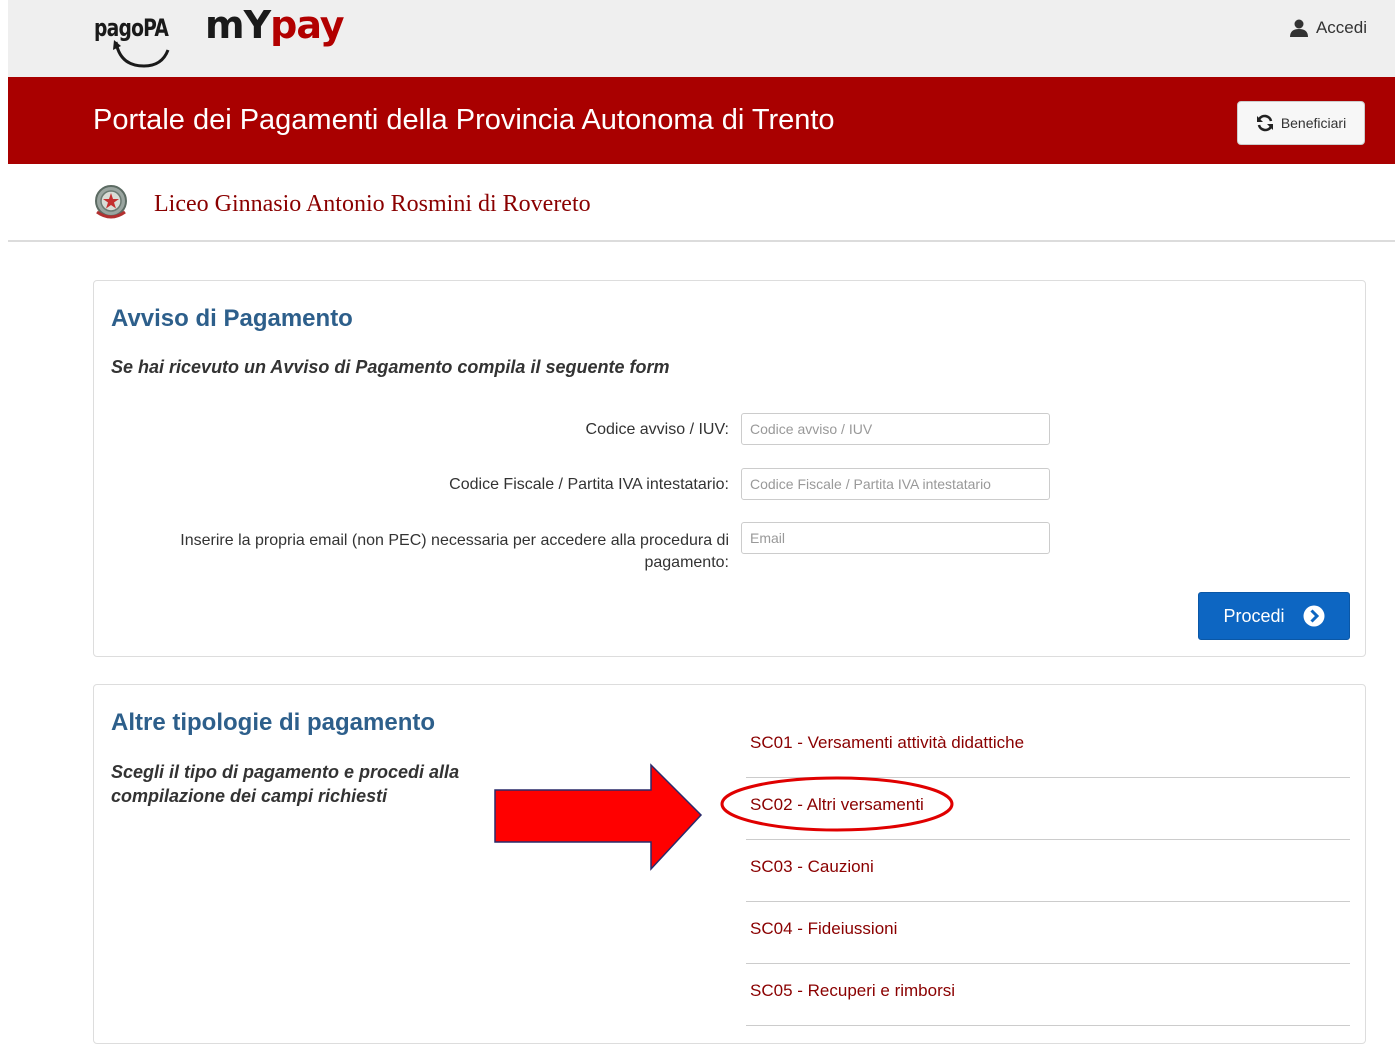  Describe the element at coordinates (1314, 616) in the screenshot. I see `chevron-circle-right-icon` at that location.